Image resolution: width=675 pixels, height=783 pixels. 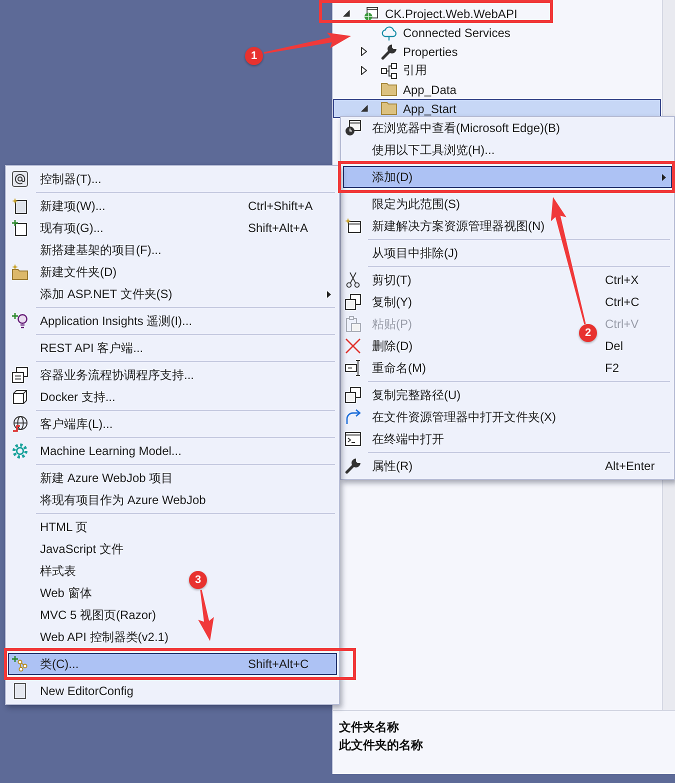 What do you see at coordinates (254, 56) in the screenshot?
I see `step-badge: 1` at bounding box center [254, 56].